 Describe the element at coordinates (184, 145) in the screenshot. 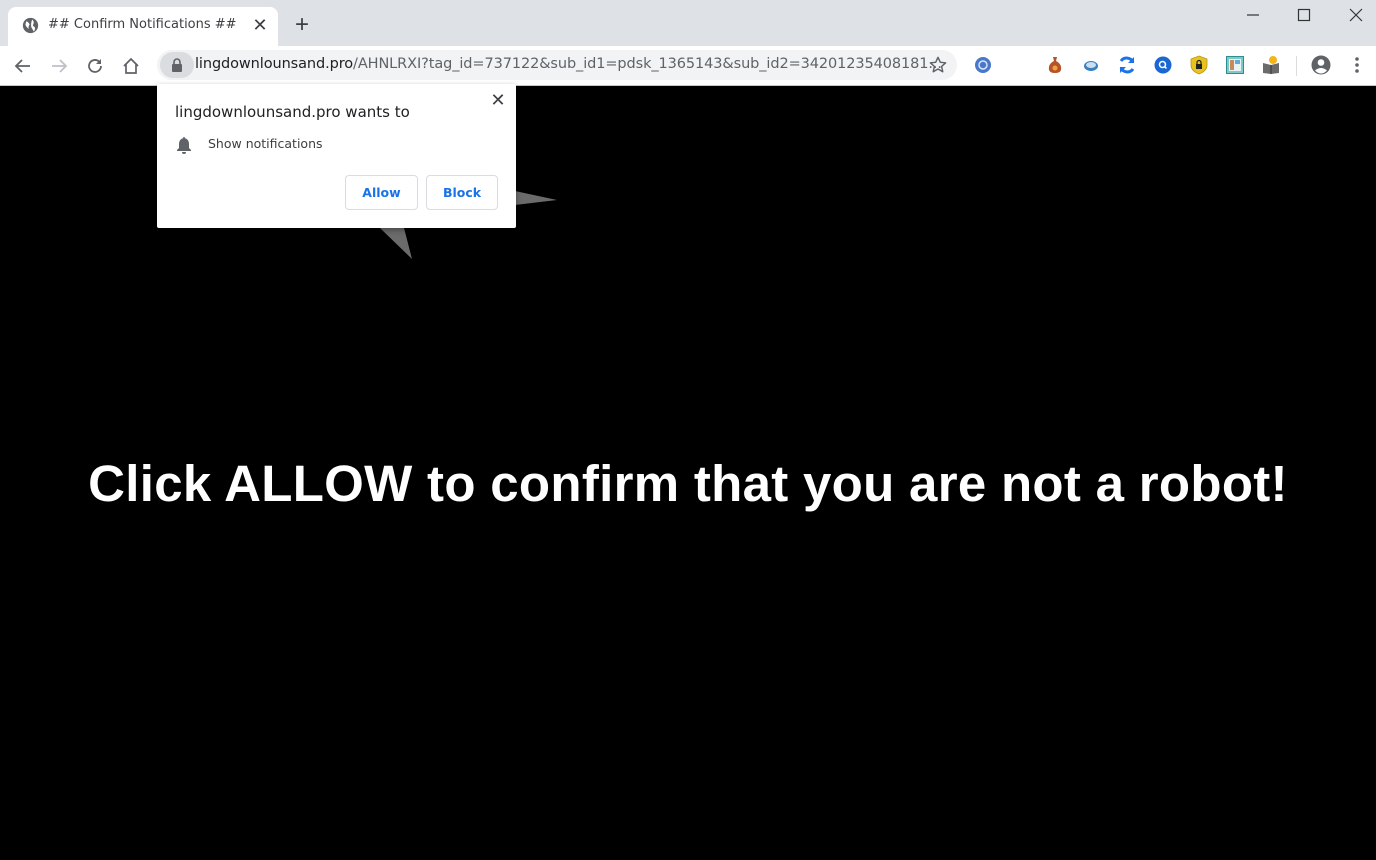

I see `bell-icon` at that location.